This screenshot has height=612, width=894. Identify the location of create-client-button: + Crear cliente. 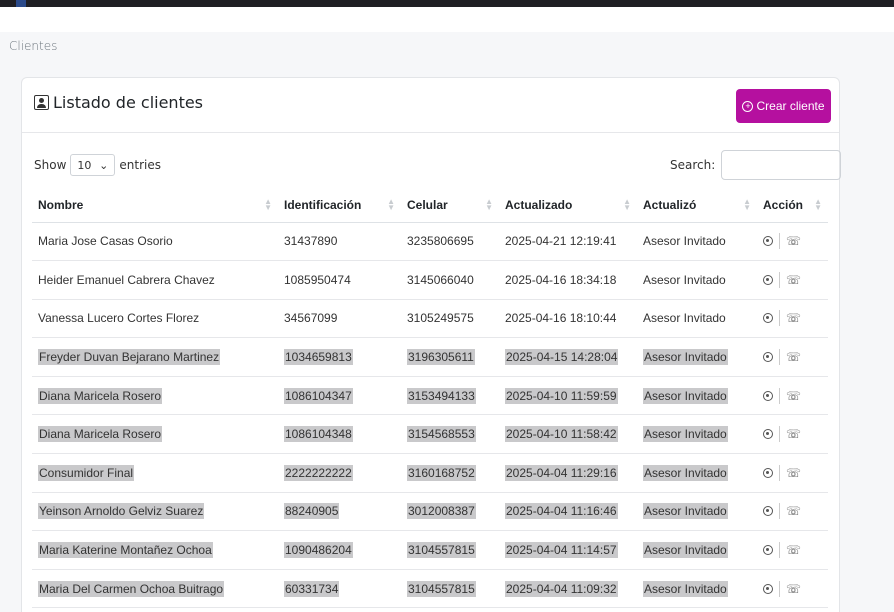
(783, 106).